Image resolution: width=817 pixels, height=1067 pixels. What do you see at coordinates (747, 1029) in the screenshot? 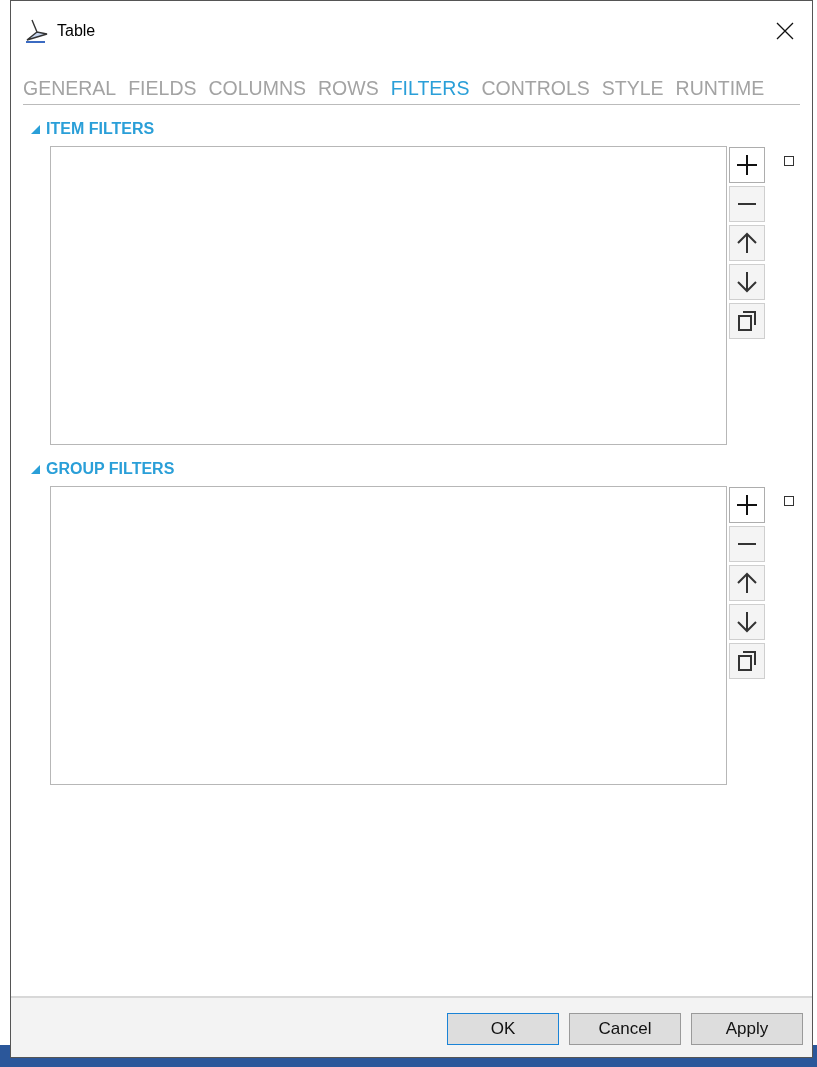
I see `apply-button: Apply` at bounding box center [747, 1029].